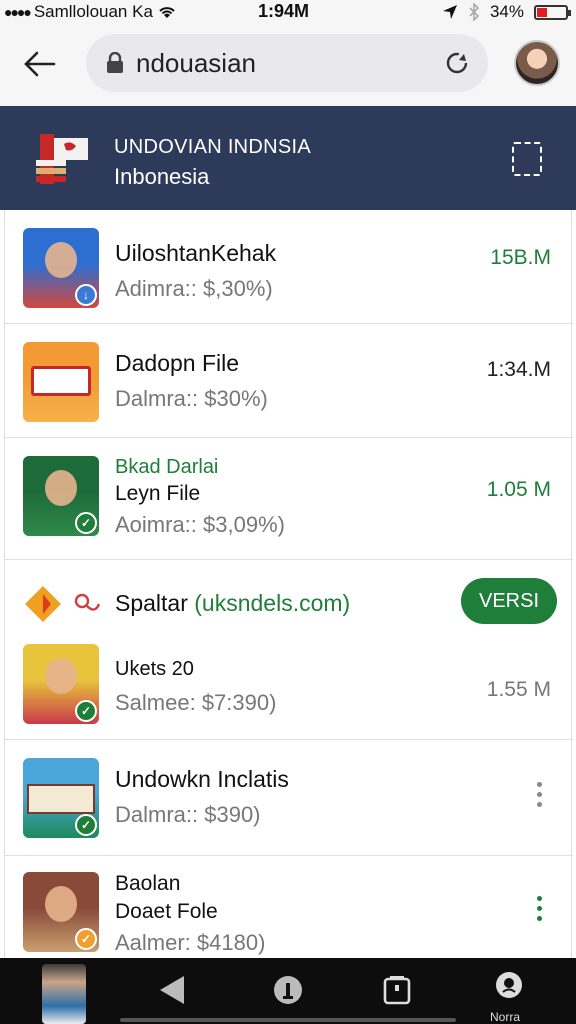 Image resolution: width=576 pixels, height=1024 pixels. Describe the element at coordinates (190, 942) in the screenshot. I see `item-subtitle: Aalmer: $4180)` at that location.